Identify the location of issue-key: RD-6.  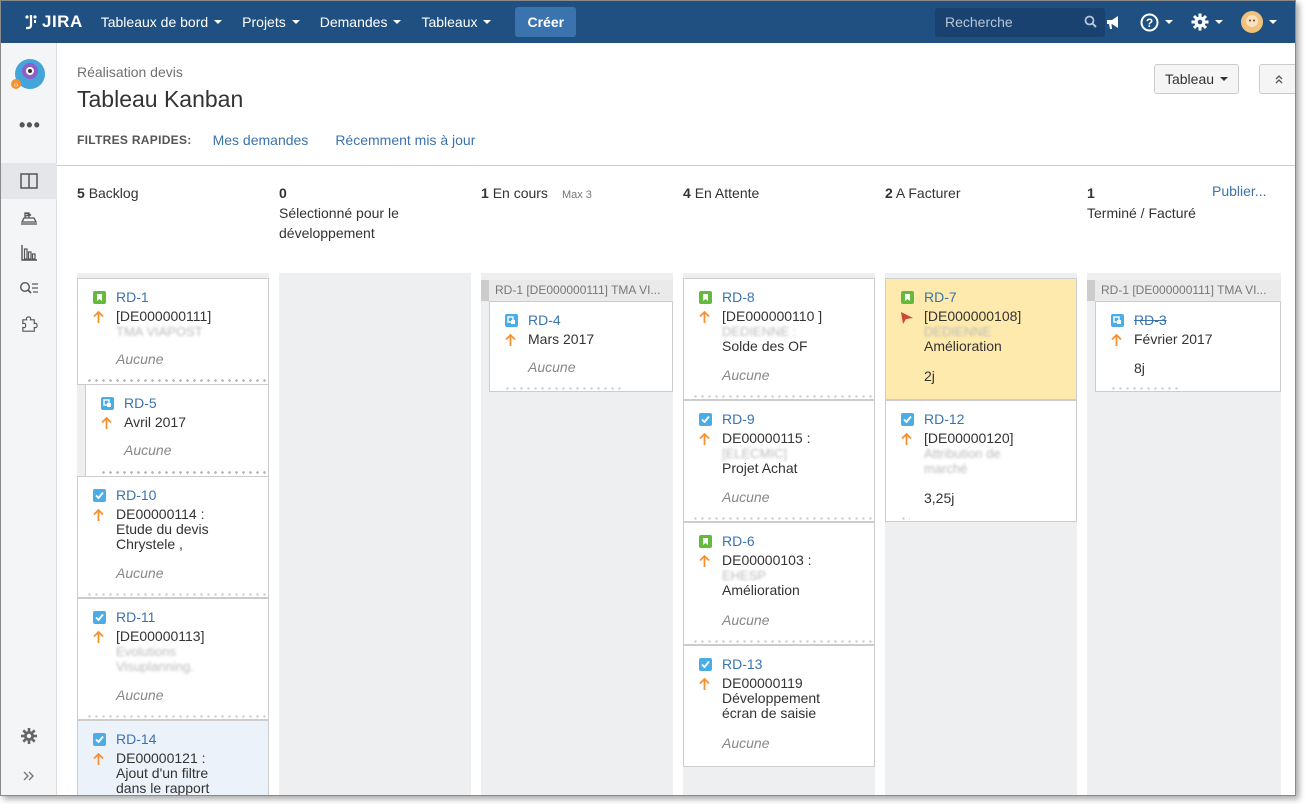
(738, 541).